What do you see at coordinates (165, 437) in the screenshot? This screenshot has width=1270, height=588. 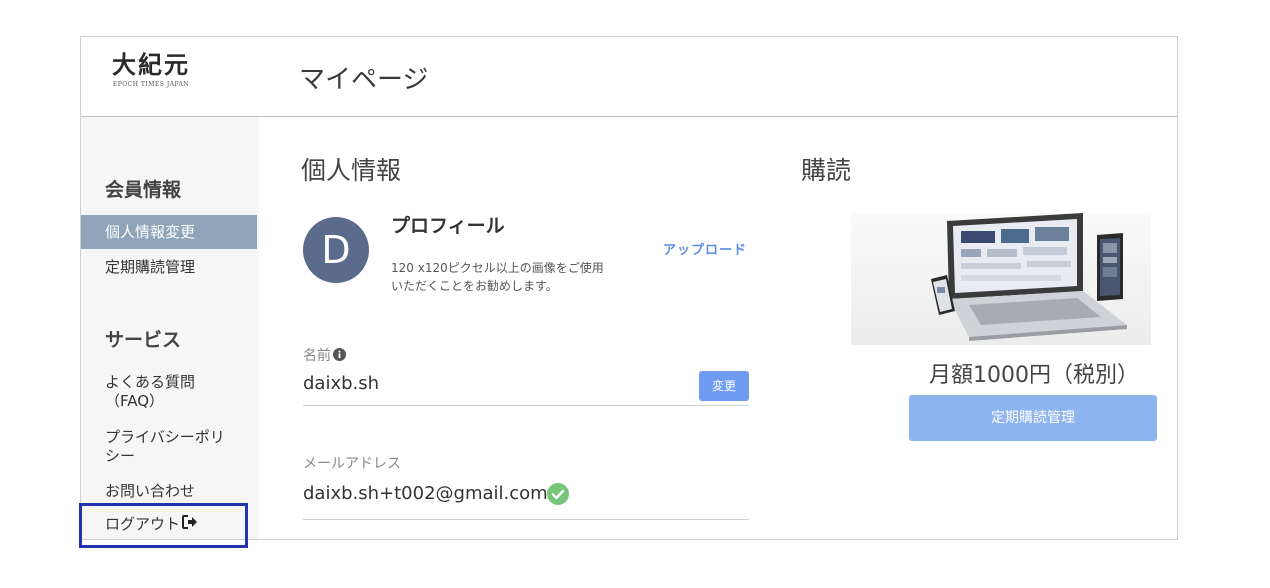 I see `sidebar-item-privacy-line1: プライバシーポリ` at bounding box center [165, 437].